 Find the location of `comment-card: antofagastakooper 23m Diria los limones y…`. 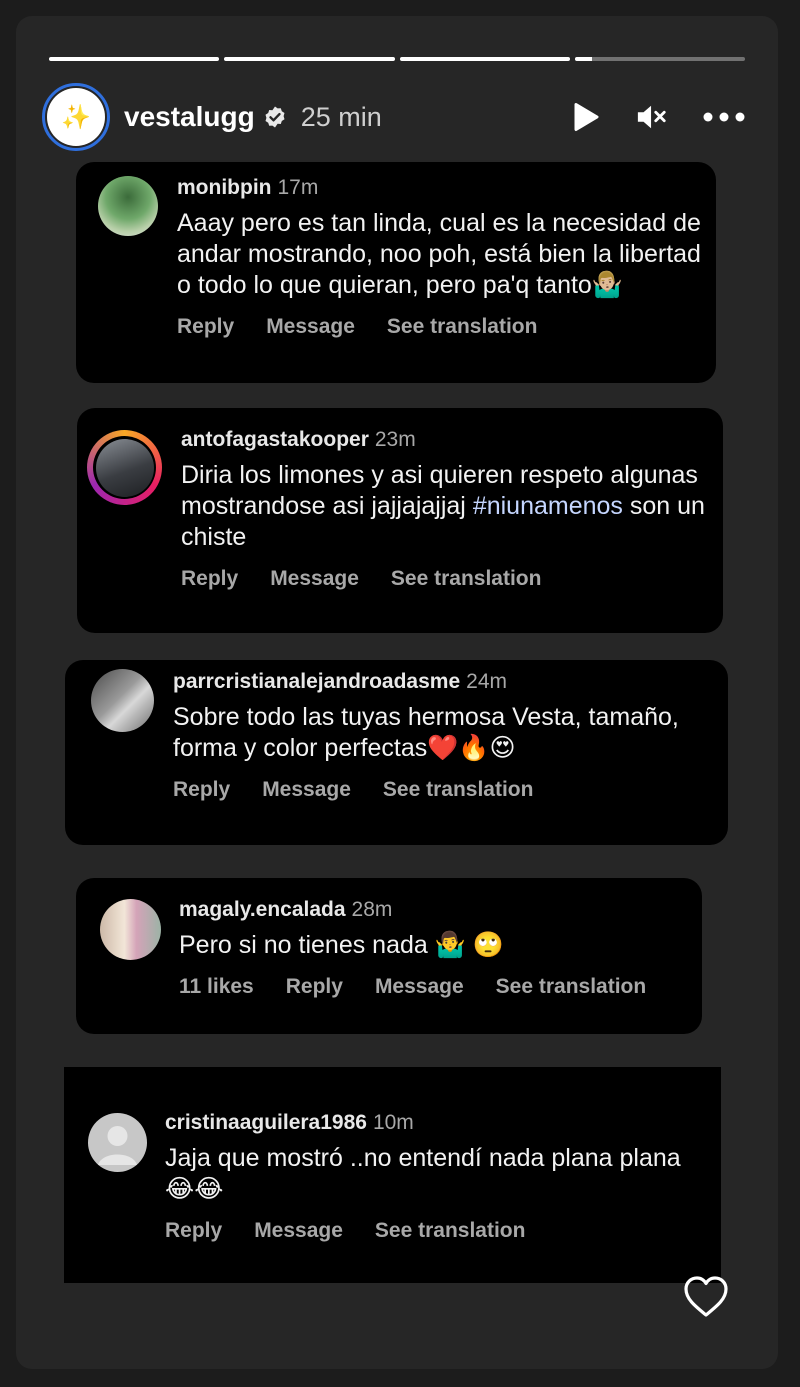

comment-card: antofagastakooper 23m Diria los limones y… is located at coordinates (400, 520).